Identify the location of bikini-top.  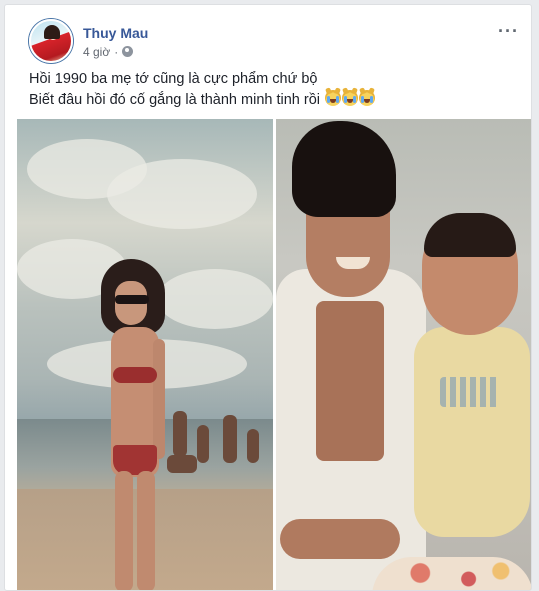
(135, 375).